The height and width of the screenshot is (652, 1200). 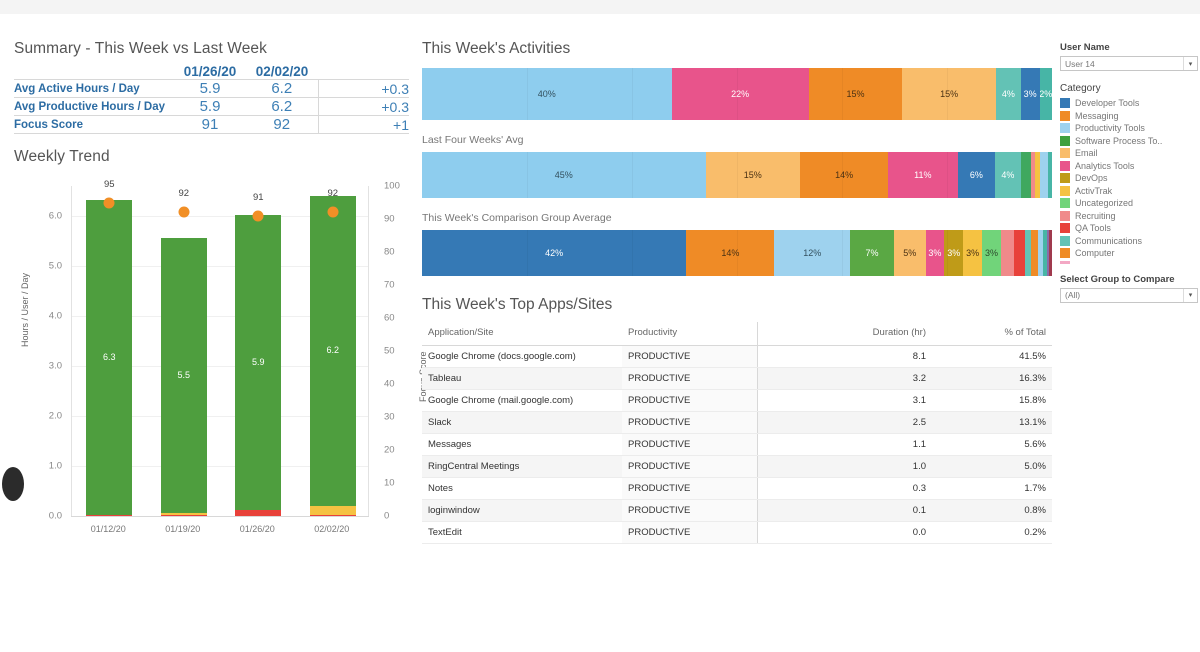 What do you see at coordinates (547, 94) in the screenshot?
I see `stack-segment: 40%` at bounding box center [547, 94].